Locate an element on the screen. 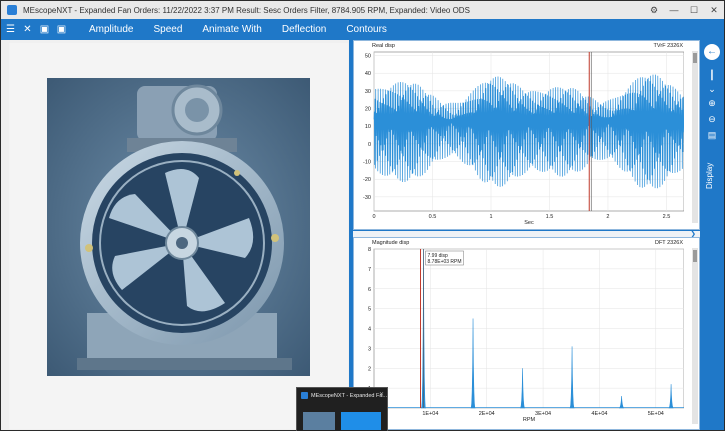 This screenshot has width=725, height=431. plot2-x-tick-label: 1E+04 is located at coordinates (430, 414).